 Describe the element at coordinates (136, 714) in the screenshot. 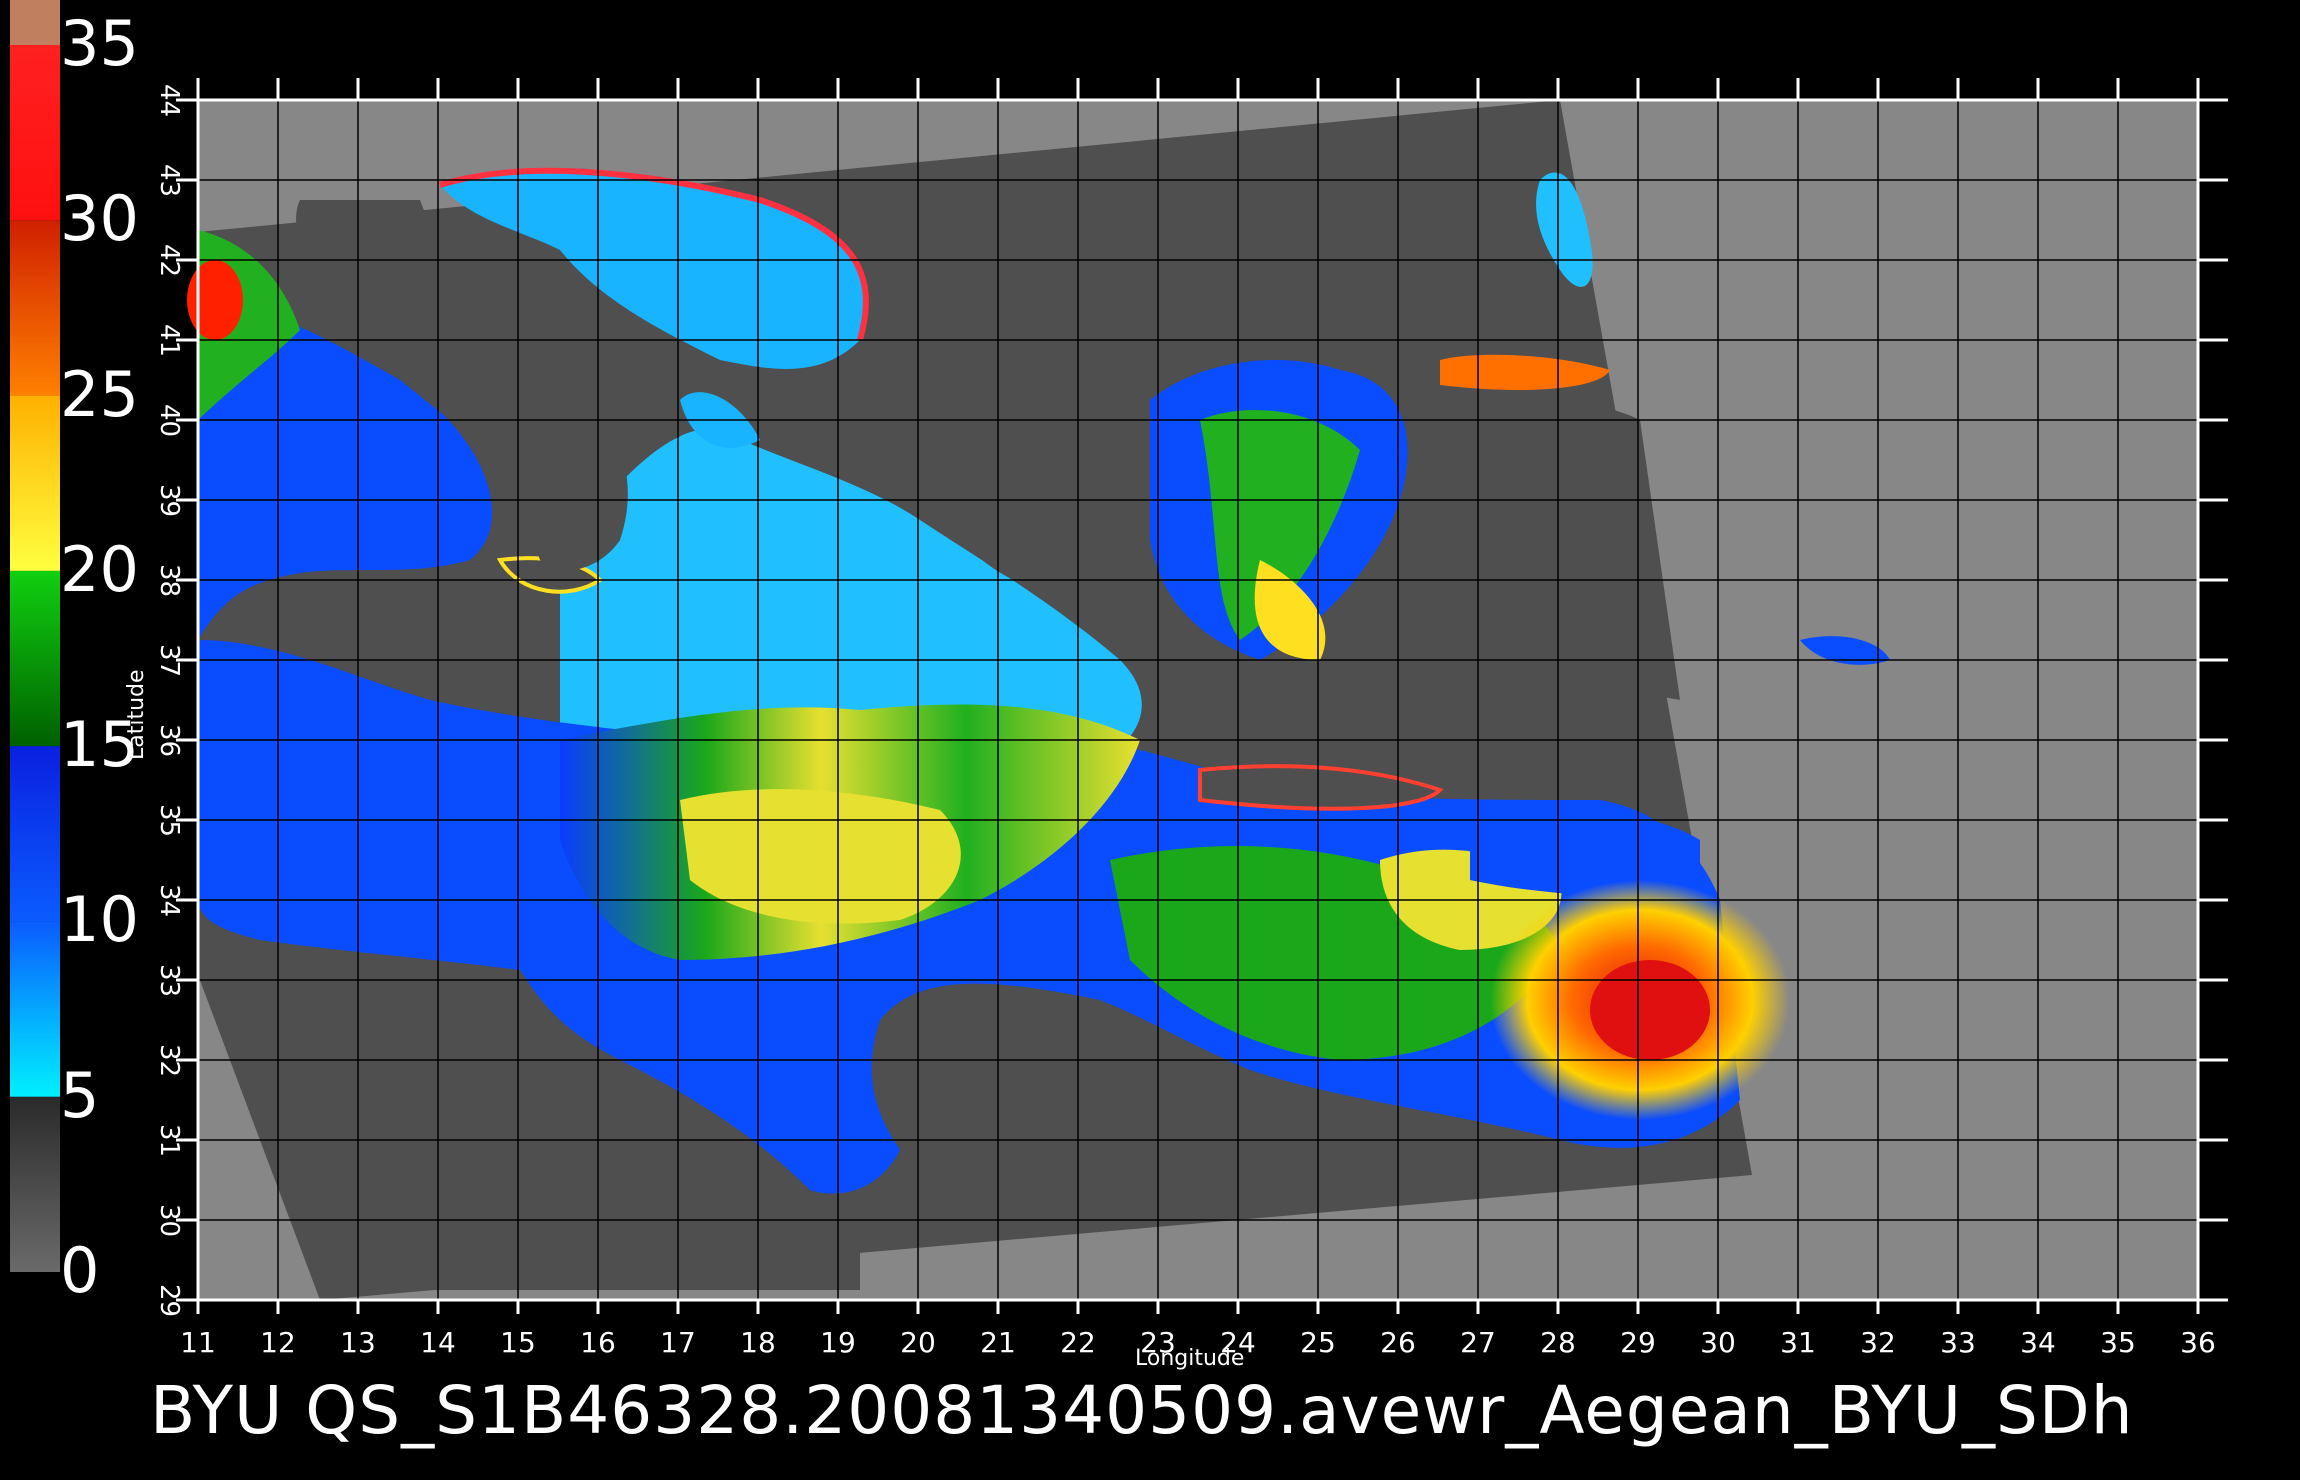

I see `y-axis-label: Latitude` at that location.